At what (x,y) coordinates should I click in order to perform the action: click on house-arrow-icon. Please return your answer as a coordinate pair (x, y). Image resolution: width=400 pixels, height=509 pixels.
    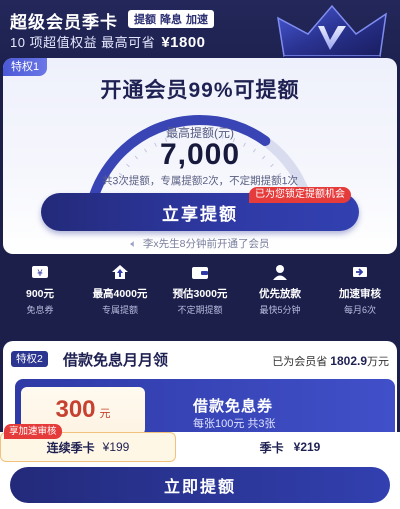
    Looking at the image, I should click on (120, 272).